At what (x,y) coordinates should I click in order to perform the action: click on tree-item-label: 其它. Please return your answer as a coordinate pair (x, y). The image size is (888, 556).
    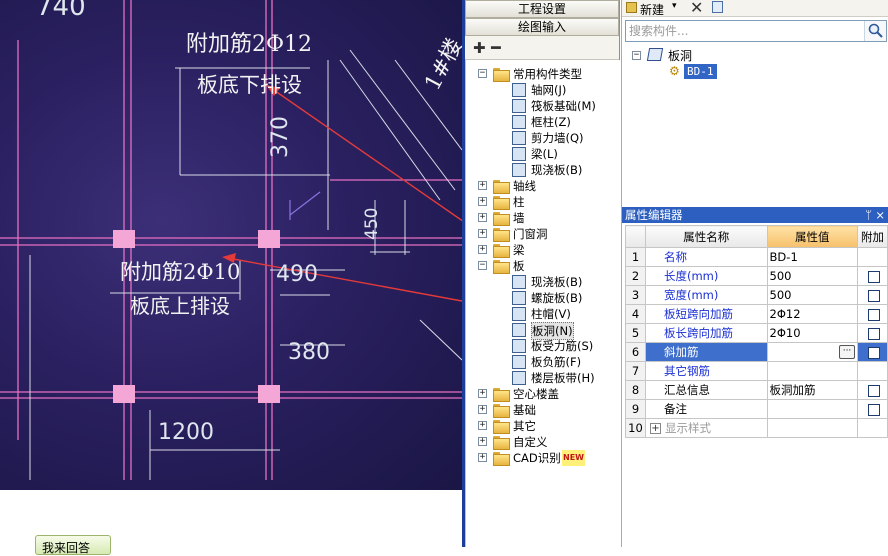
    Looking at the image, I should click on (524, 426).